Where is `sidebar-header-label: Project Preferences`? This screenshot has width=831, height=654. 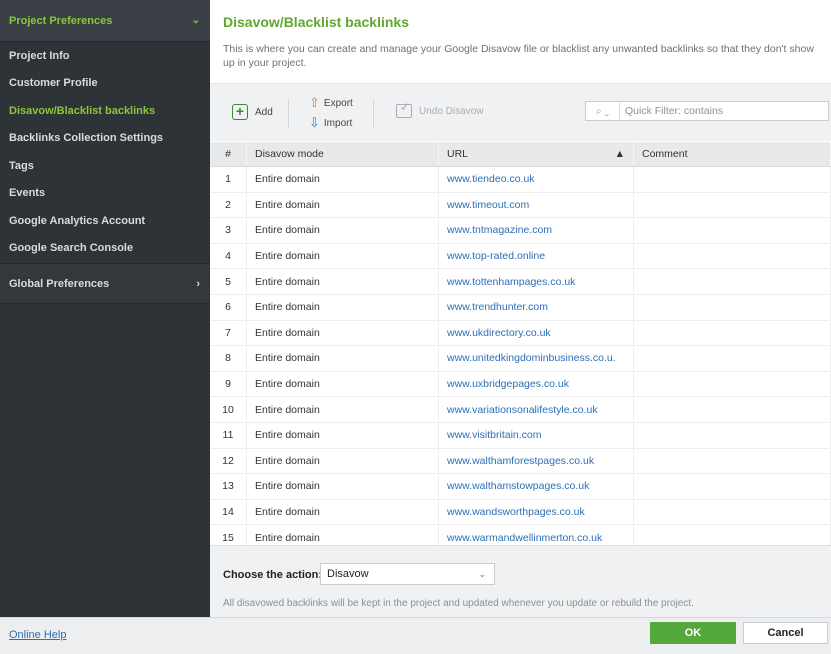
sidebar-header-label: Project Preferences is located at coordinates (61, 20).